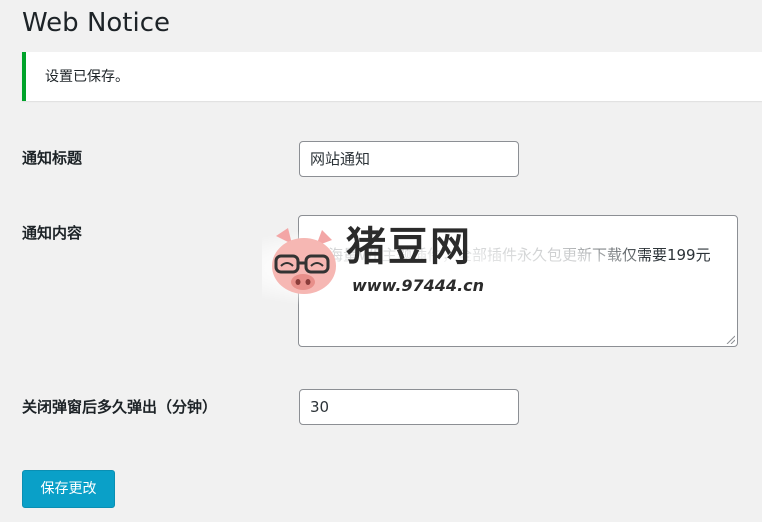  I want to click on resize-grip-icon, so click(730, 339).